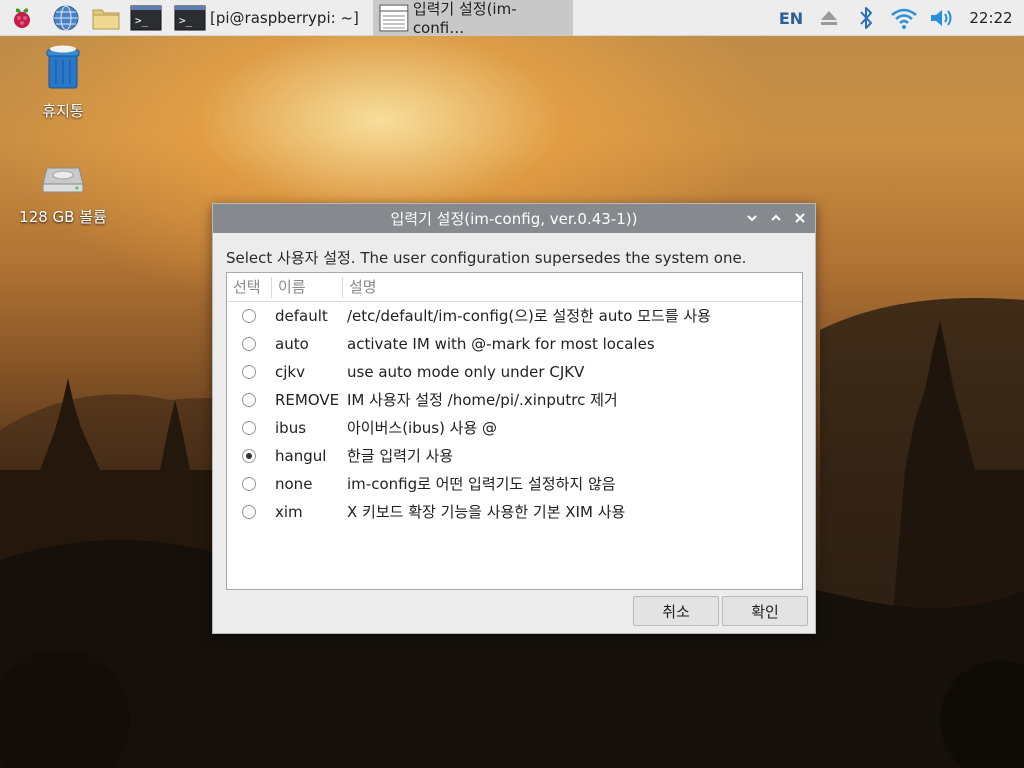 This screenshot has height=768, width=1024. I want to click on item-description: 아이버스(ibus) 사용 @, so click(422, 428).